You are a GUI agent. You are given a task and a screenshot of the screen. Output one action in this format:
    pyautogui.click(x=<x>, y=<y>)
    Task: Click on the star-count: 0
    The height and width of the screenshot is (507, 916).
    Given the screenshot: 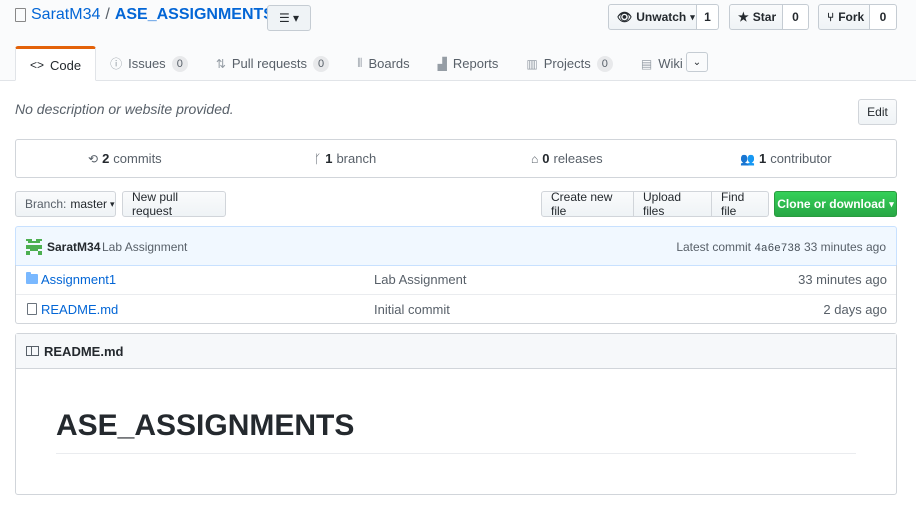 What is the action you would take?
    pyautogui.click(x=796, y=17)
    